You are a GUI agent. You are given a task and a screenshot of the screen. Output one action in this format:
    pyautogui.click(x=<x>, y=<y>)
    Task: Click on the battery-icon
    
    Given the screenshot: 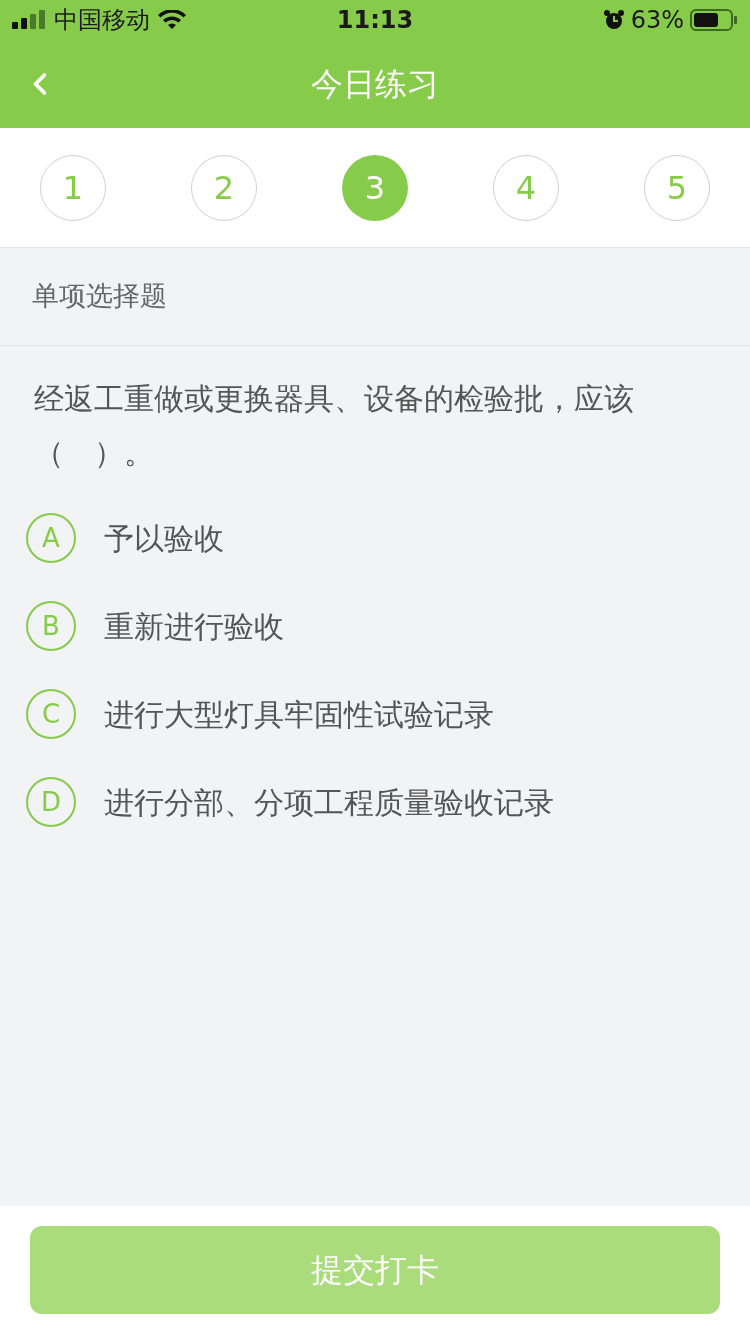 What is the action you would take?
    pyautogui.click(x=714, y=20)
    